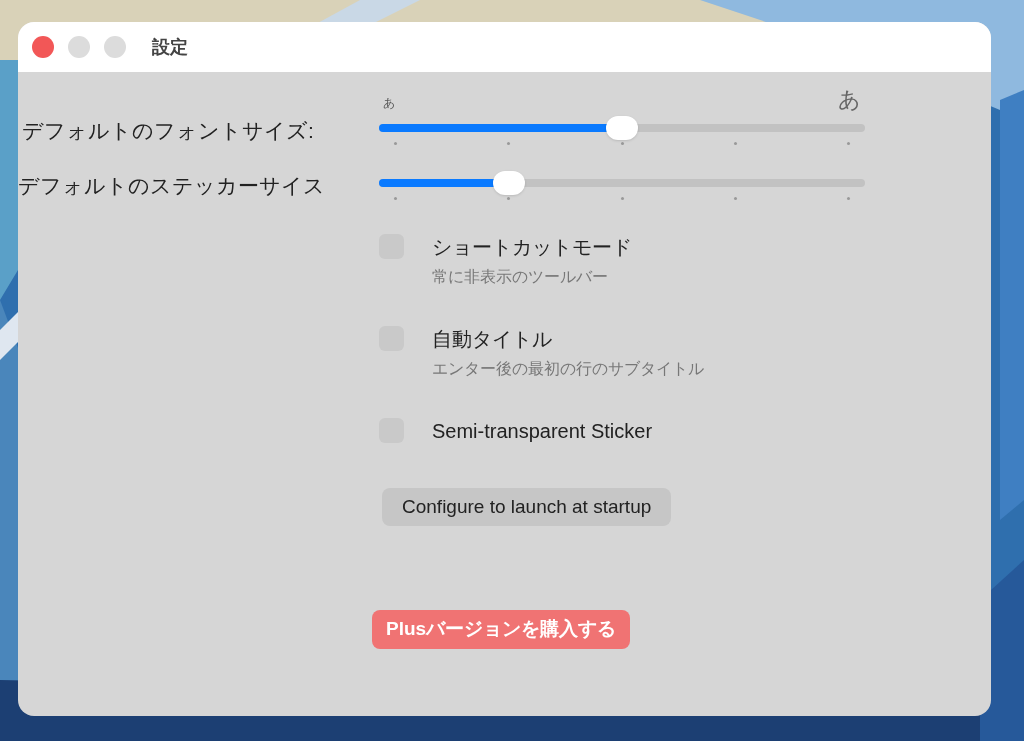  Describe the element at coordinates (115, 47) in the screenshot. I see `zoom-button` at that location.